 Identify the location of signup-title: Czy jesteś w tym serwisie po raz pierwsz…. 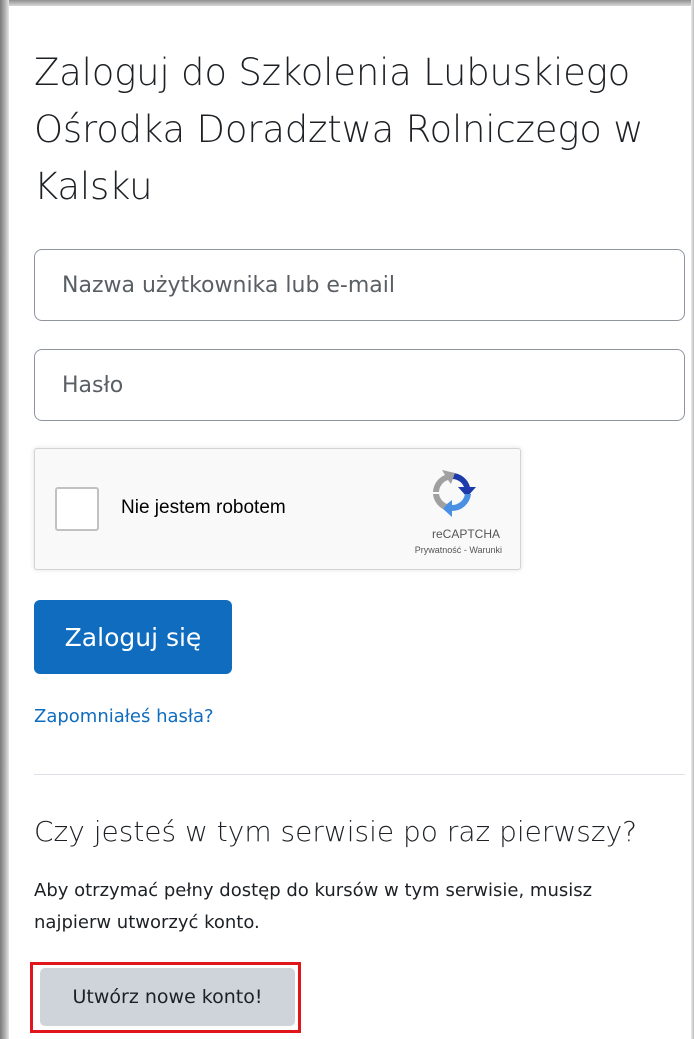
(336, 831).